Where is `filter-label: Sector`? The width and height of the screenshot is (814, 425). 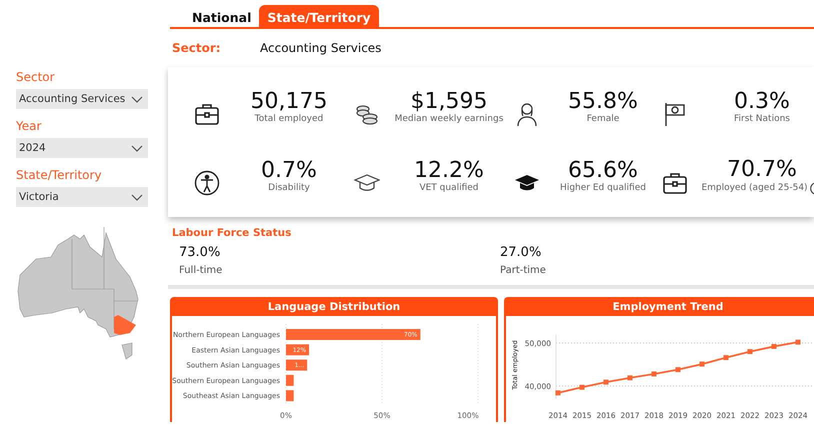 filter-label: Sector is located at coordinates (36, 77).